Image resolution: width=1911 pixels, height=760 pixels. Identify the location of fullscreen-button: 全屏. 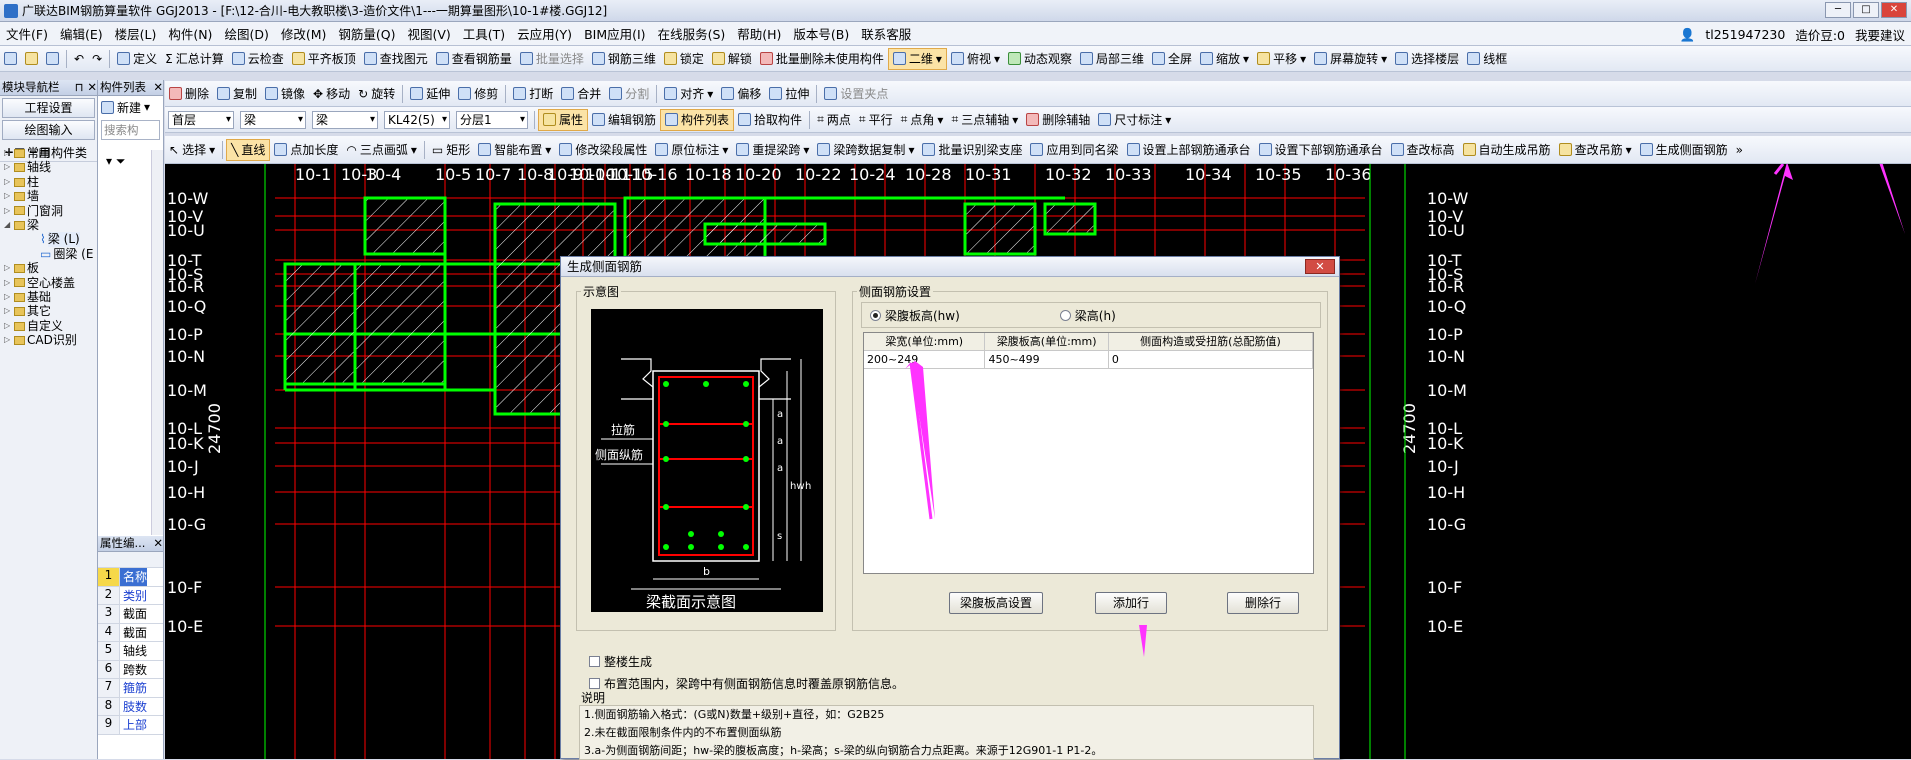
(1172, 59).